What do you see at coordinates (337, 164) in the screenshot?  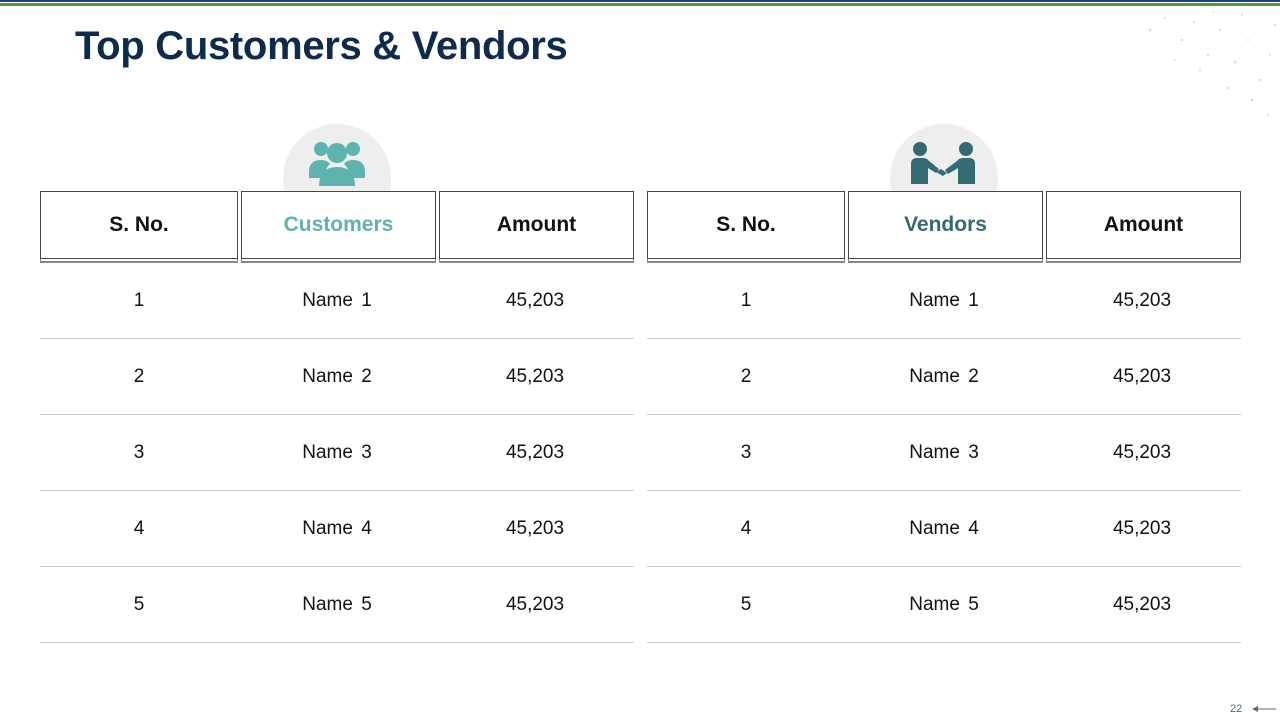 I see `users-group-icon` at bounding box center [337, 164].